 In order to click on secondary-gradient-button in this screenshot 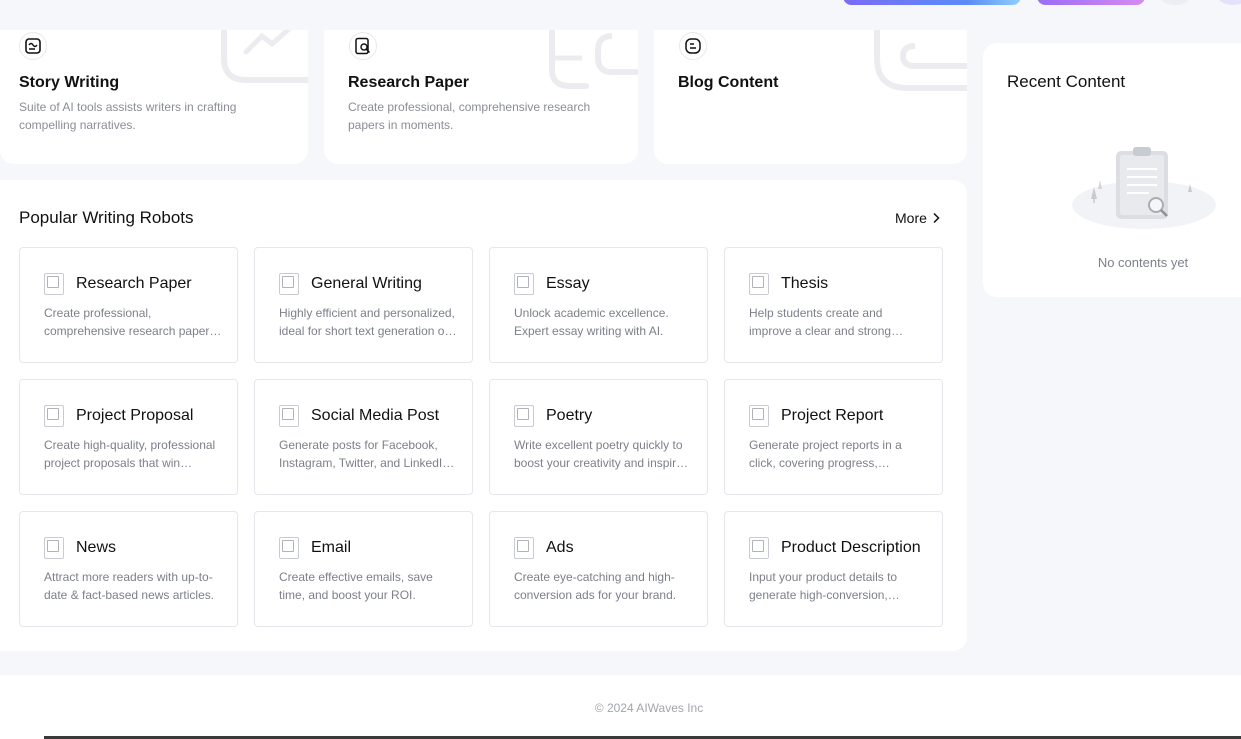, I will do `click(1091, 2)`.